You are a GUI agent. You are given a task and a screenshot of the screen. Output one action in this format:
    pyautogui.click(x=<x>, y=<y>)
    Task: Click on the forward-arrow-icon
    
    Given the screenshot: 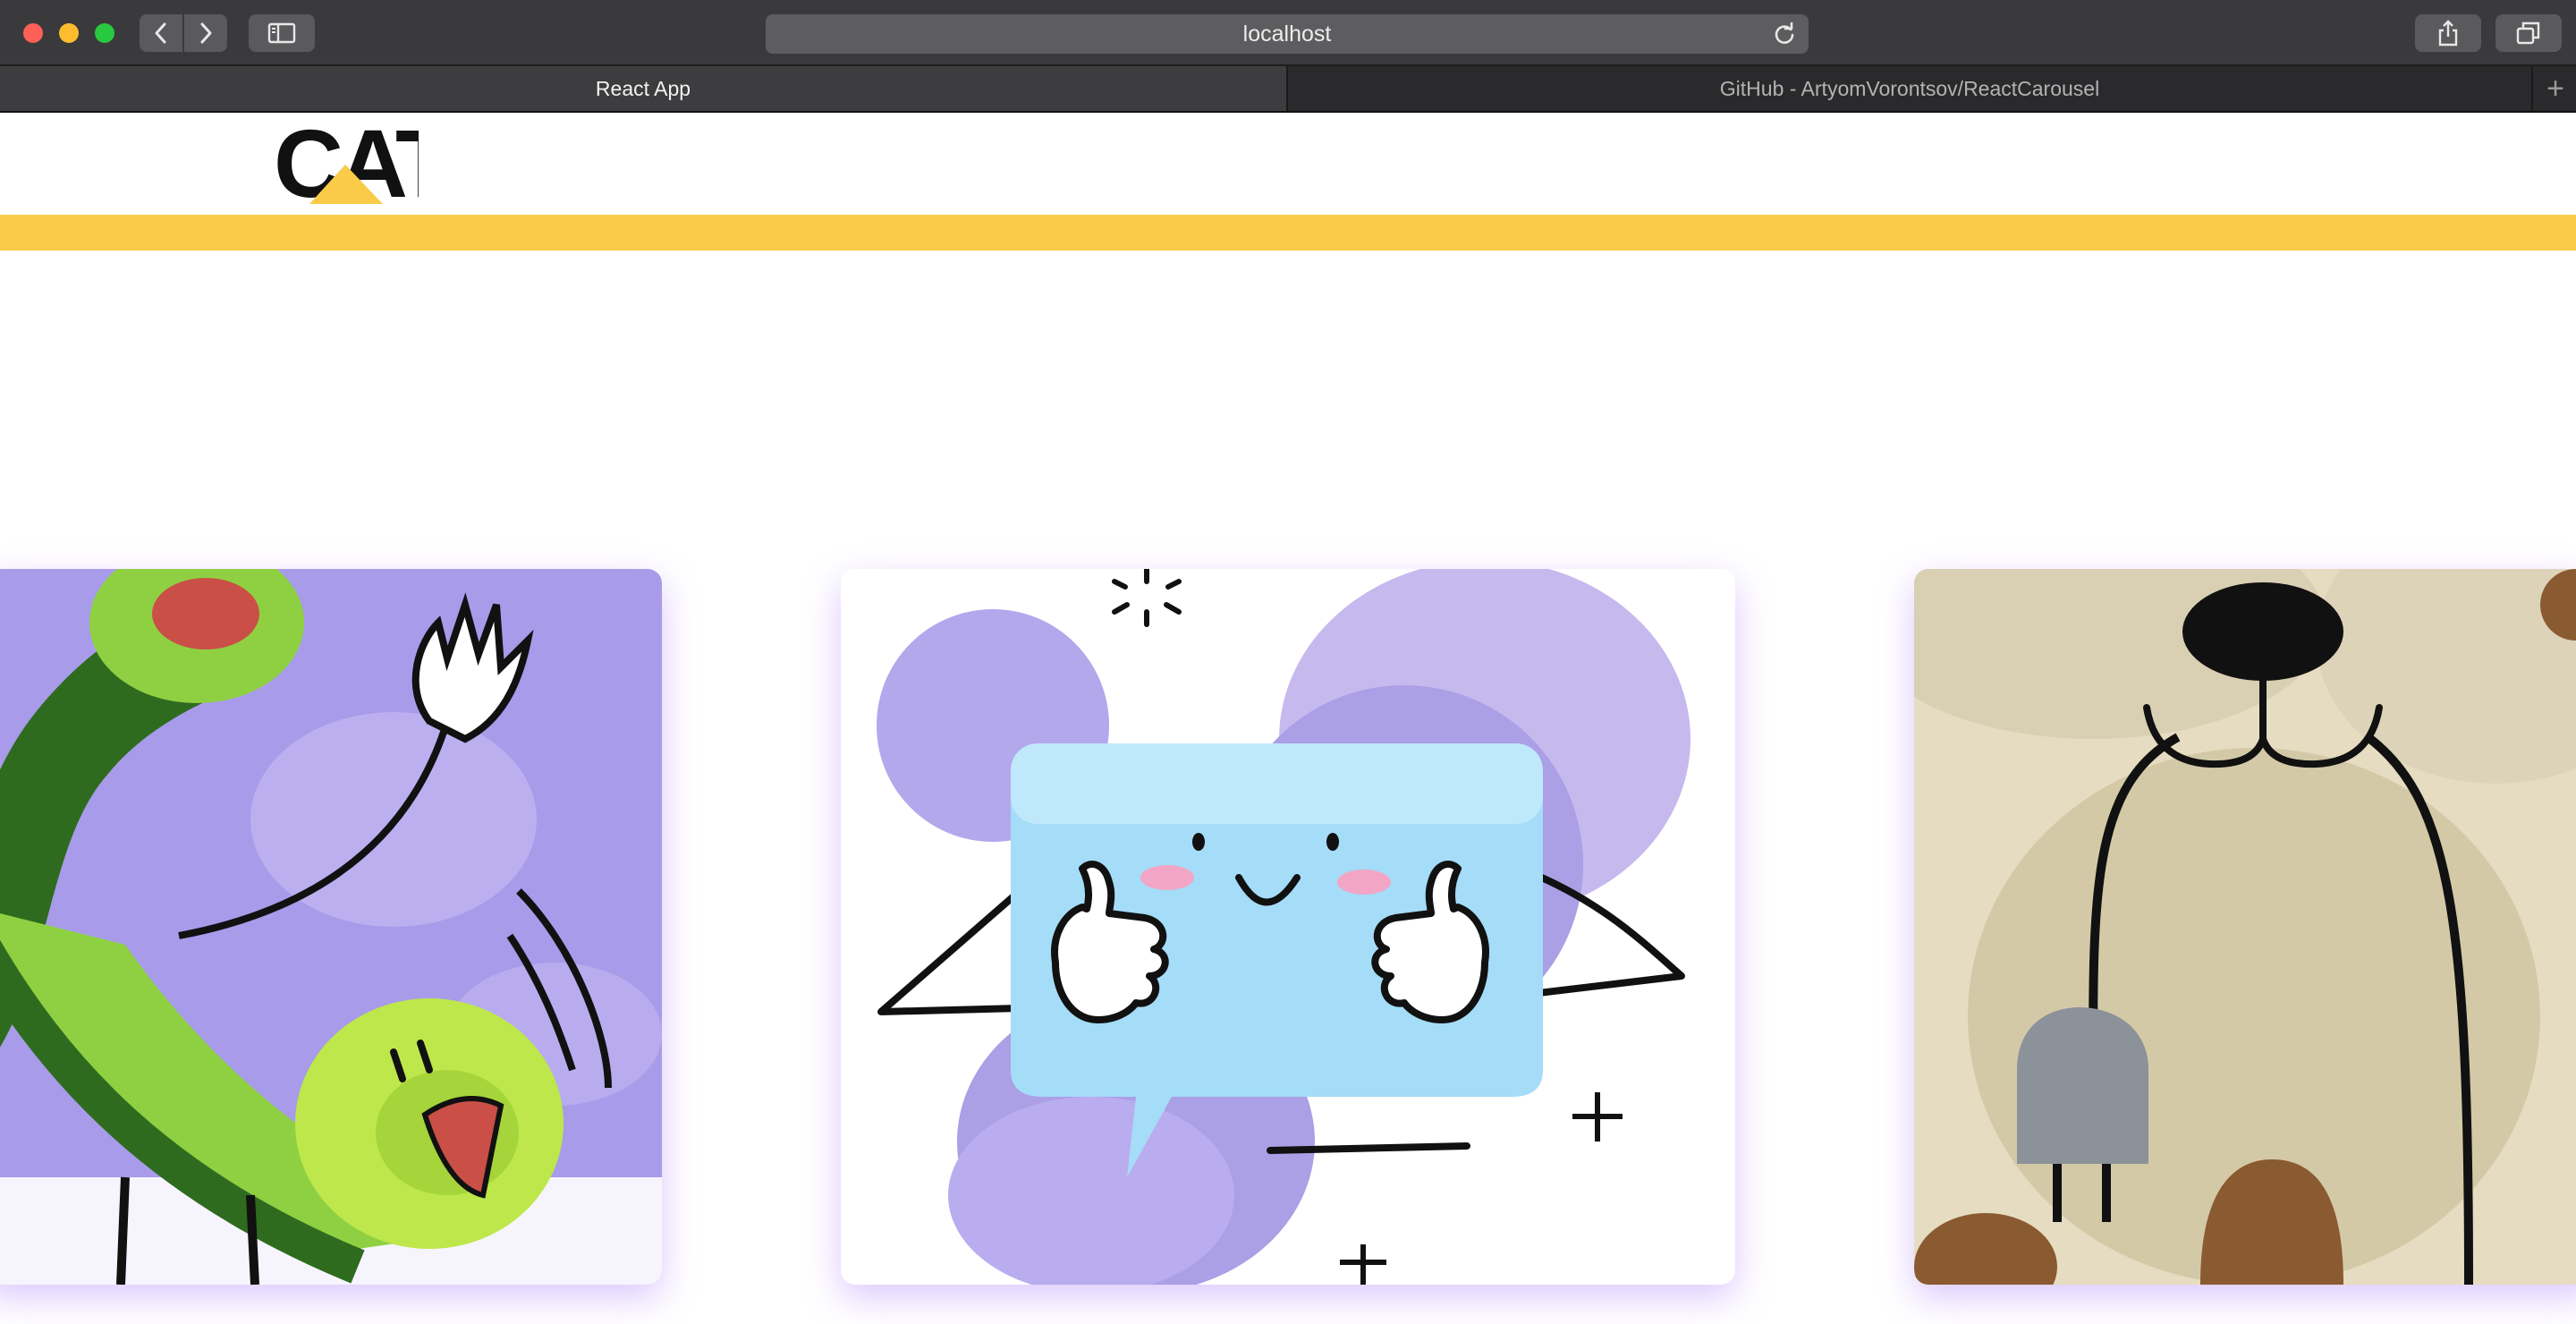 What is the action you would take?
    pyautogui.click(x=206, y=33)
    